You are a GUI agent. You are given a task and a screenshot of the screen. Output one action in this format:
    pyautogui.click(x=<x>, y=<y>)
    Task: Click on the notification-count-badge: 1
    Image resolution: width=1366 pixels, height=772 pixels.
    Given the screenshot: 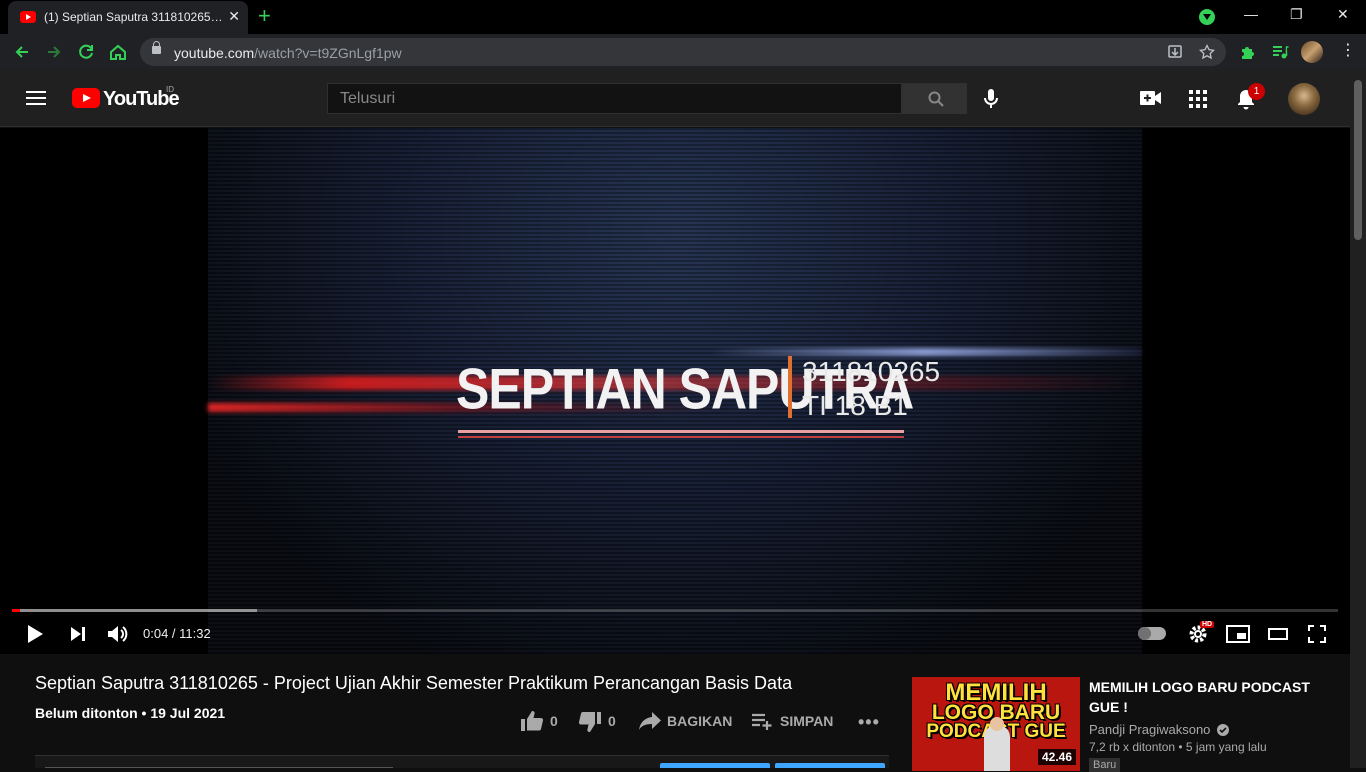 What is the action you would take?
    pyautogui.click(x=1256, y=91)
    